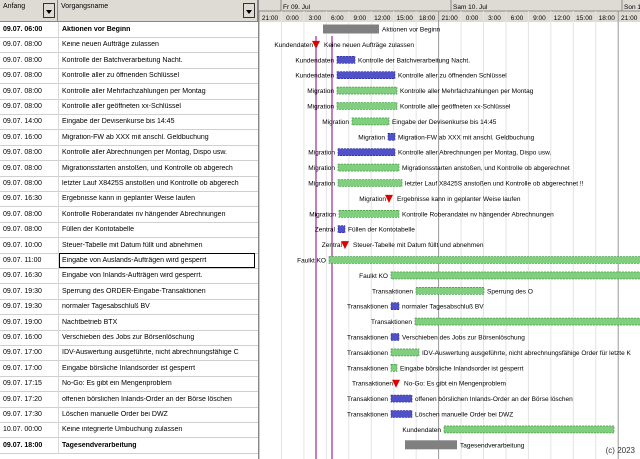 Image resolution: width=640 pixels, height=459 pixels. Describe the element at coordinates (452, 76) in the screenshot. I see `task-bar-label: Kontrolle aller zu öffnenden Schlüssel` at that location.